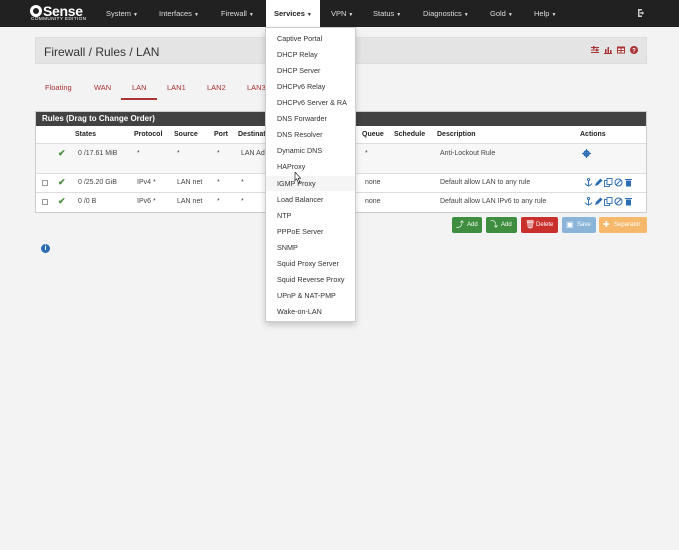  What do you see at coordinates (621, 50) in the screenshot?
I see `table-icon` at bounding box center [621, 50].